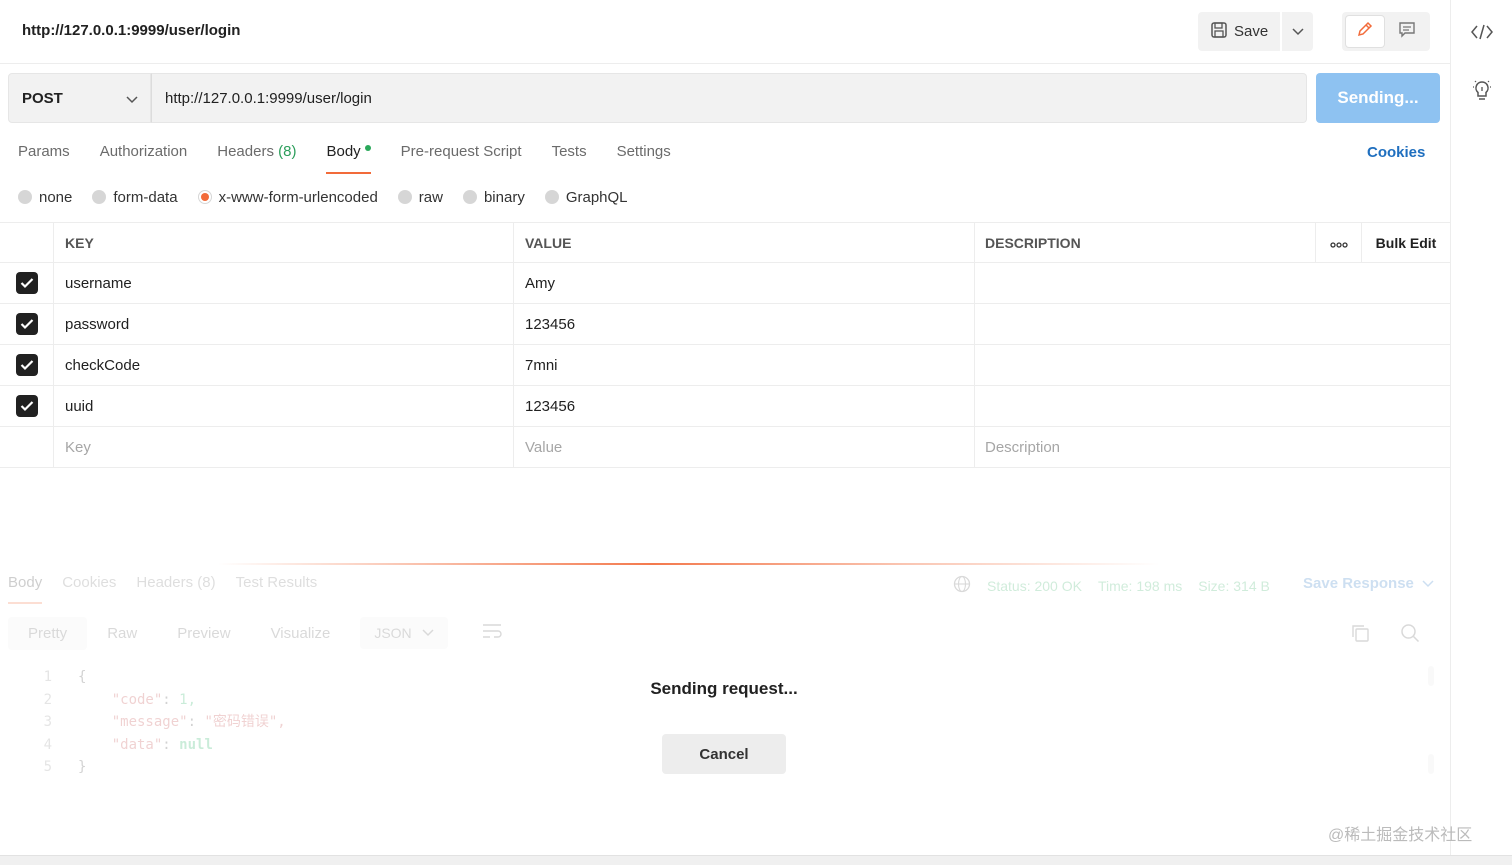 The width and height of the screenshot is (1512, 865). What do you see at coordinates (756, 860) in the screenshot?
I see `status-bar` at bounding box center [756, 860].